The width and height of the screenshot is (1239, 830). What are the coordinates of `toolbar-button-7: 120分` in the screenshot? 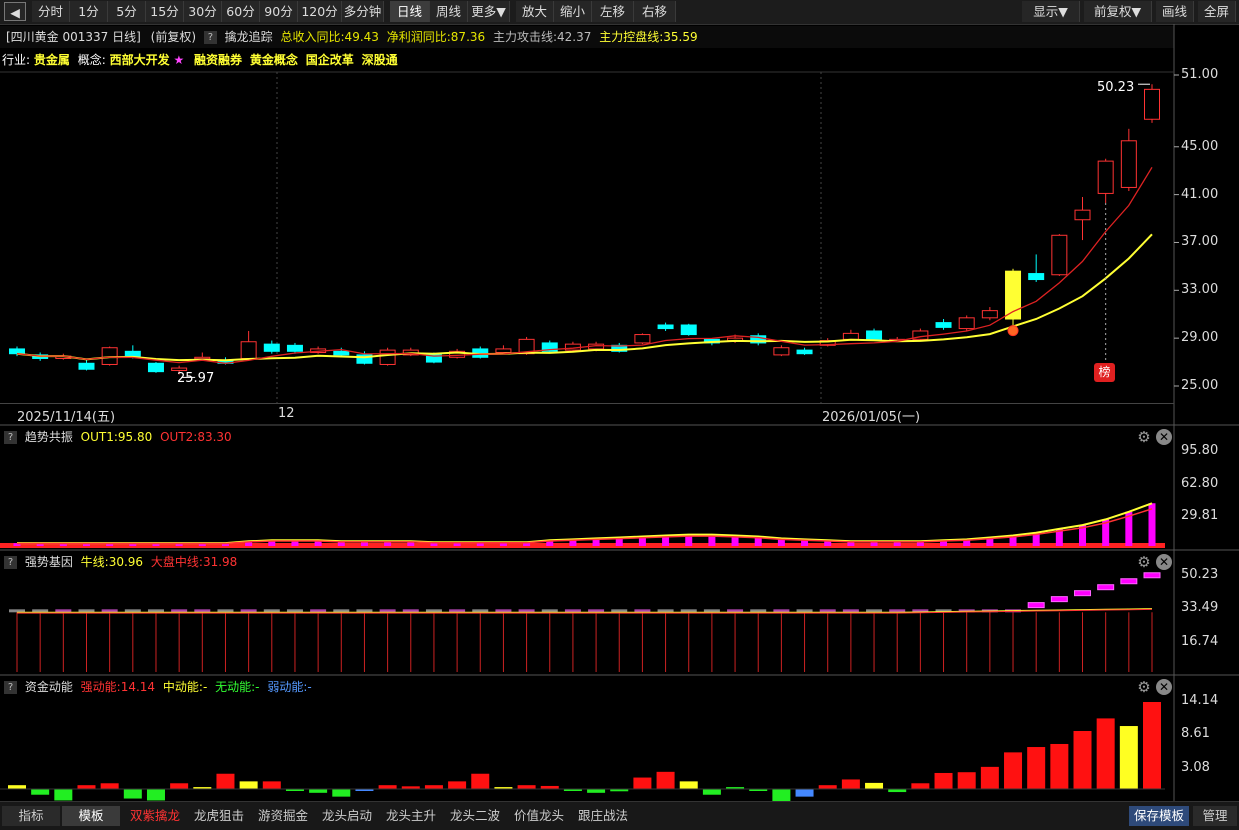 It's located at (320, 11).